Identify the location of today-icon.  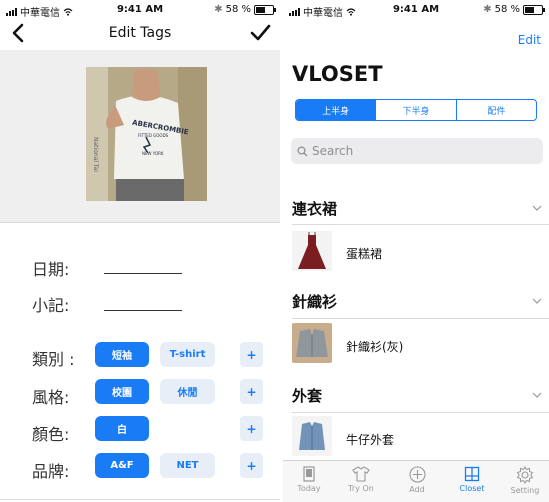
(309, 474).